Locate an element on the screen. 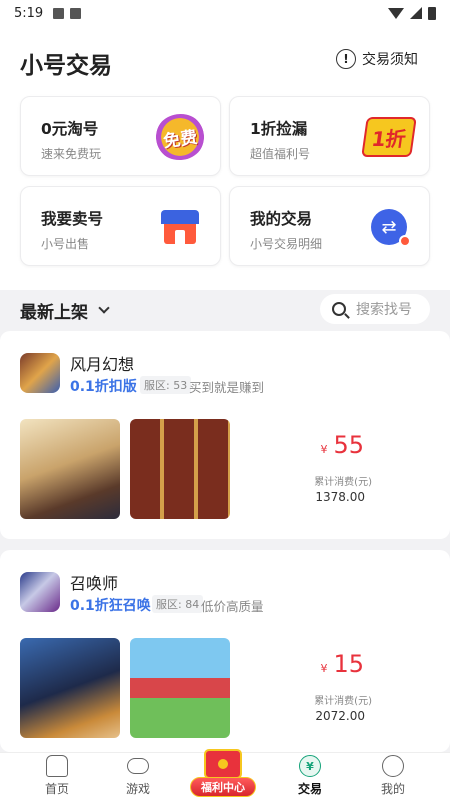  tab-profile: 我的 is located at coordinates (393, 776).